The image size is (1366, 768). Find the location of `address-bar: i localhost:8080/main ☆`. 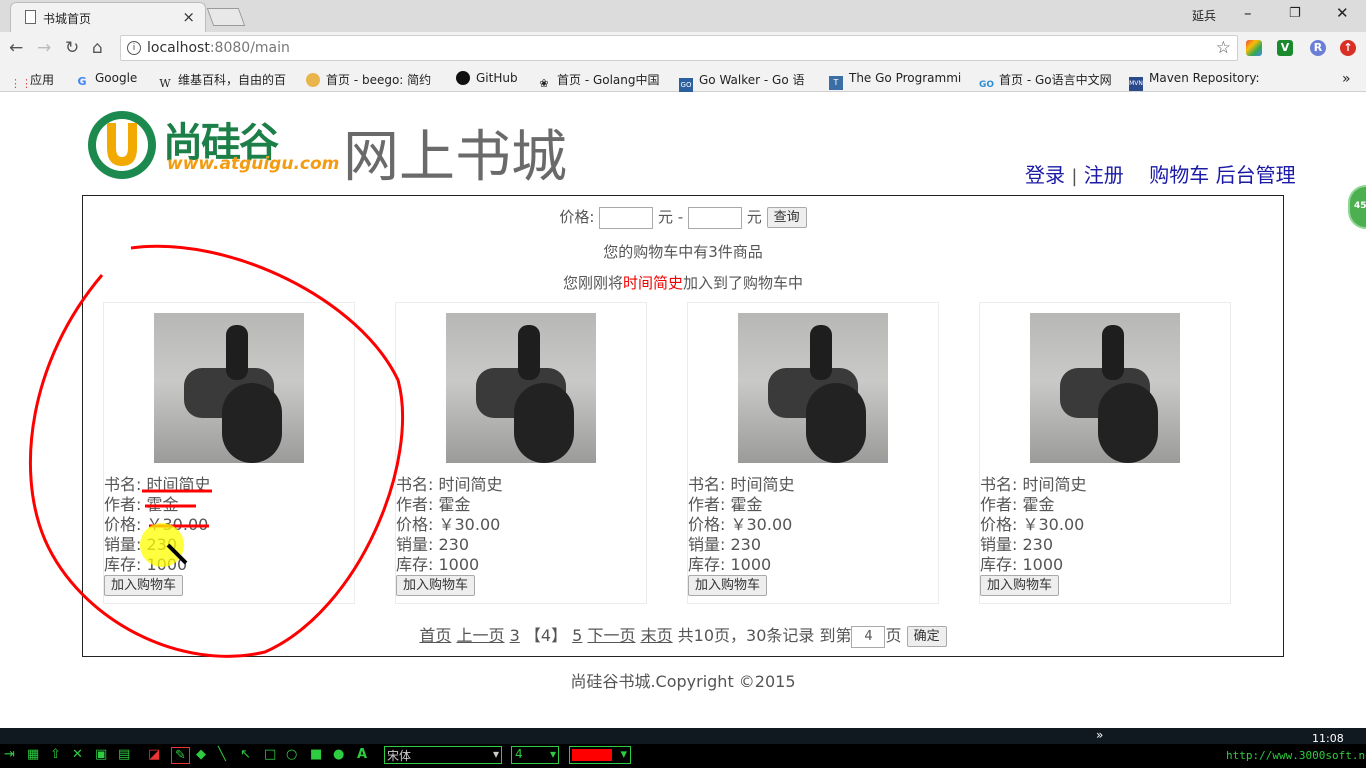

address-bar: i localhost:8080/main ☆ is located at coordinates (679, 48).